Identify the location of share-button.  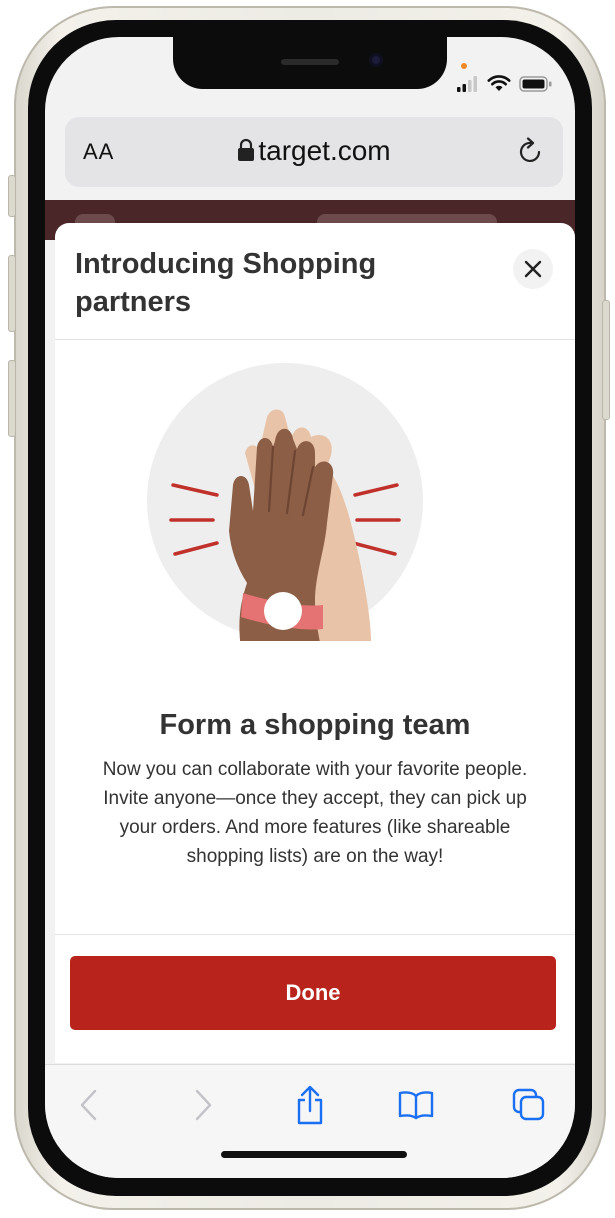
(310, 1105).